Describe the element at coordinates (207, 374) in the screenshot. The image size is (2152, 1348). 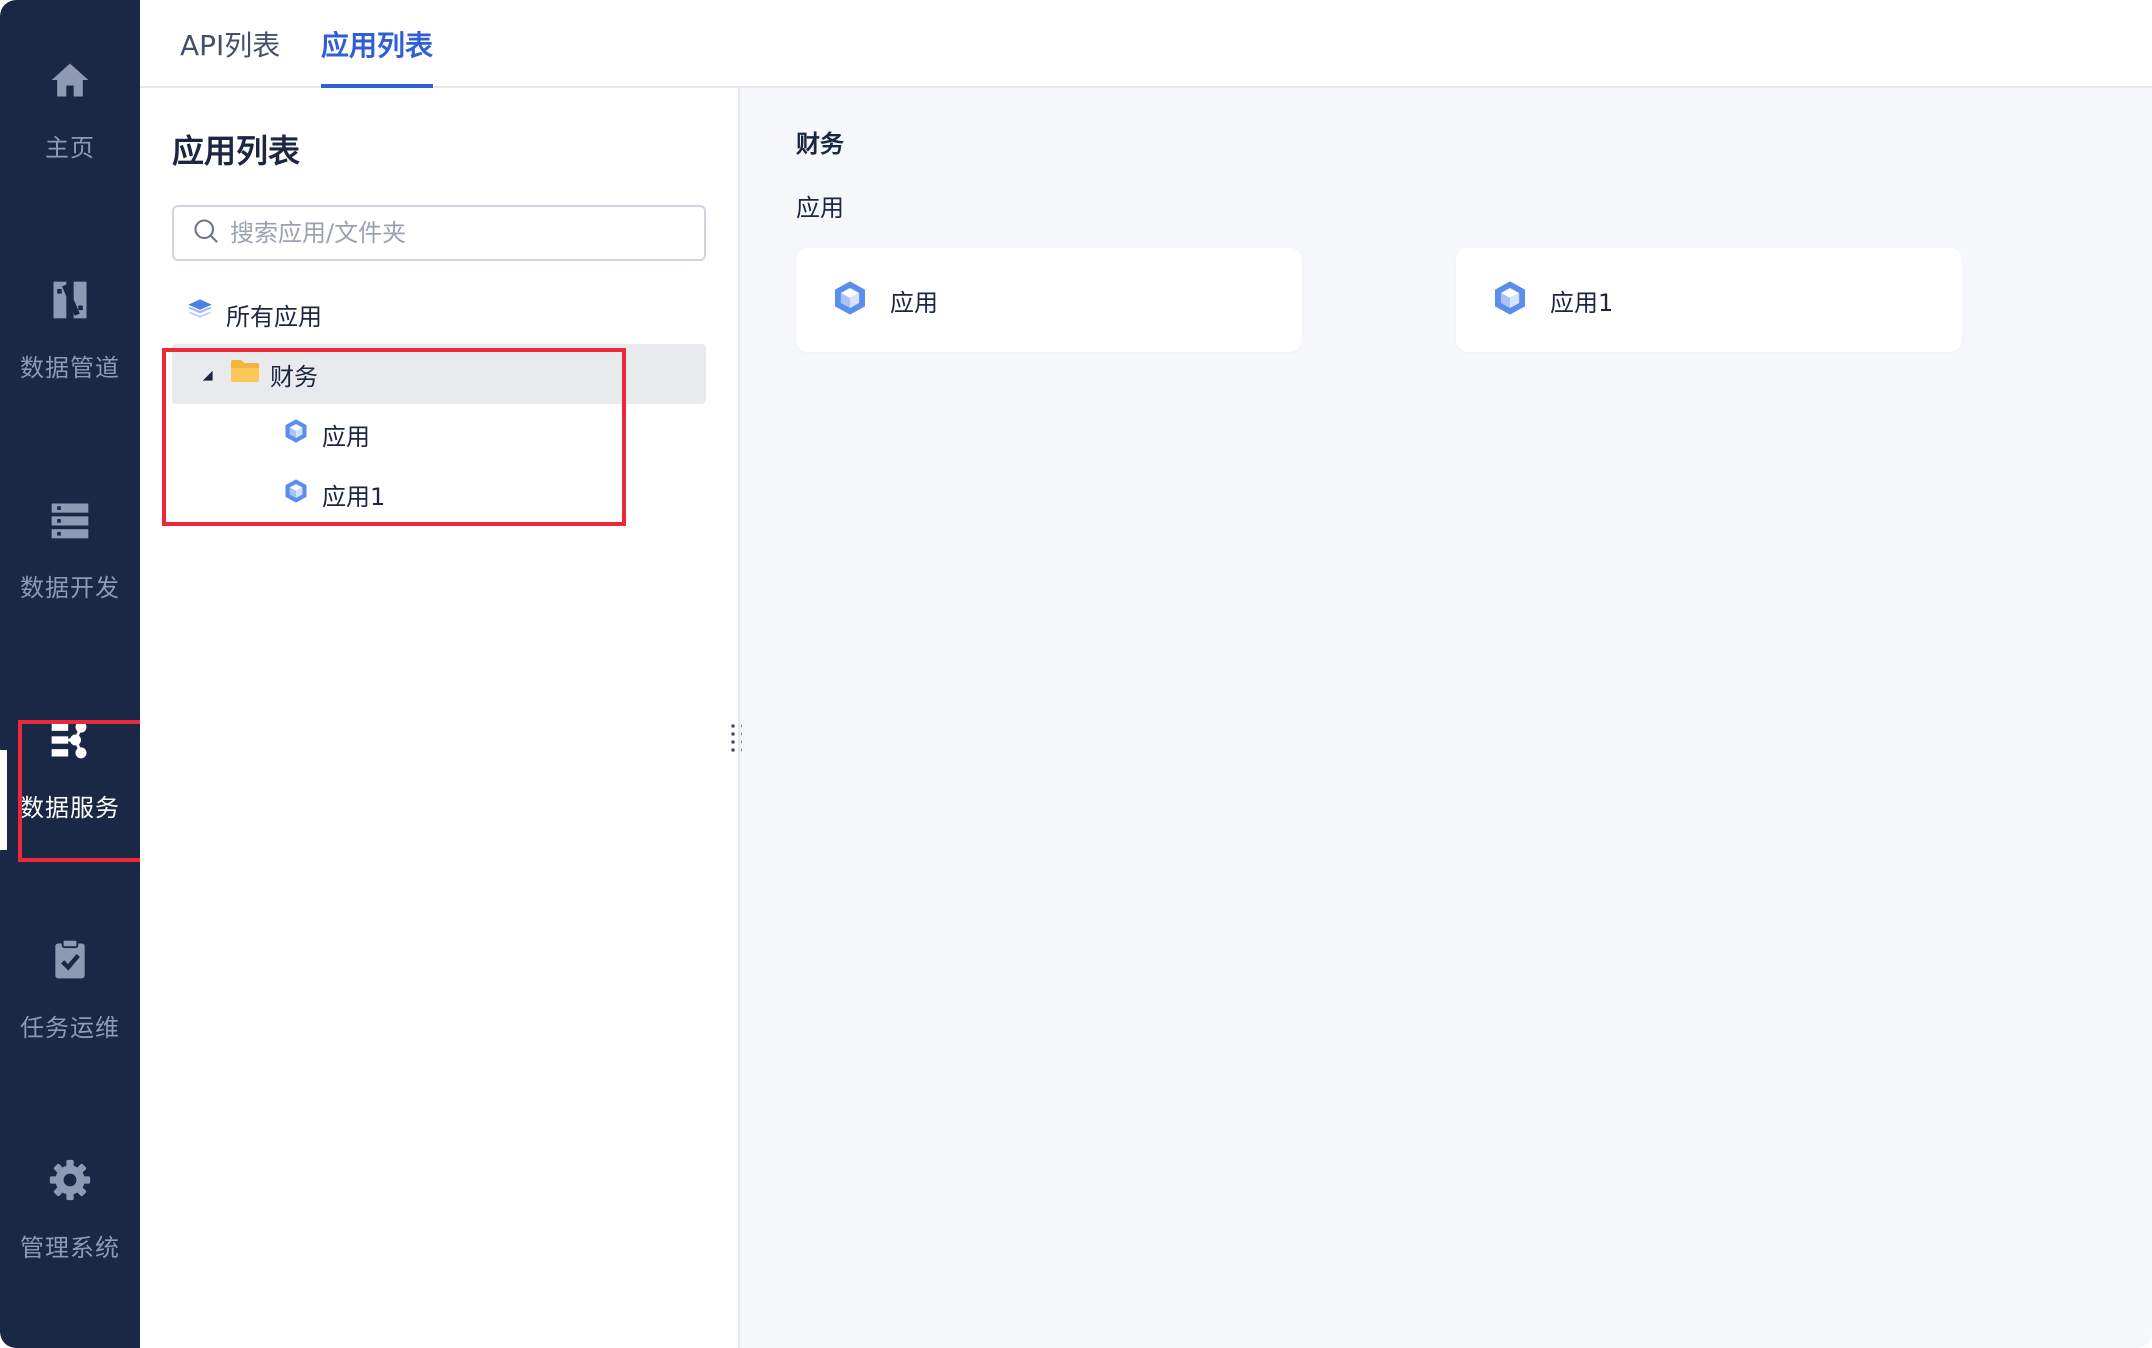
I see `collapse-triangle-icon` at that location.